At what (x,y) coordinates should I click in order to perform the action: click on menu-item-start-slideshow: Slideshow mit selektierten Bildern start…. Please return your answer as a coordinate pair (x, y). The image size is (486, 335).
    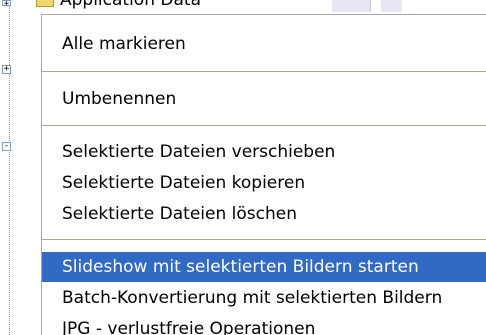
    Looking at the image, I should click on (264, 267).